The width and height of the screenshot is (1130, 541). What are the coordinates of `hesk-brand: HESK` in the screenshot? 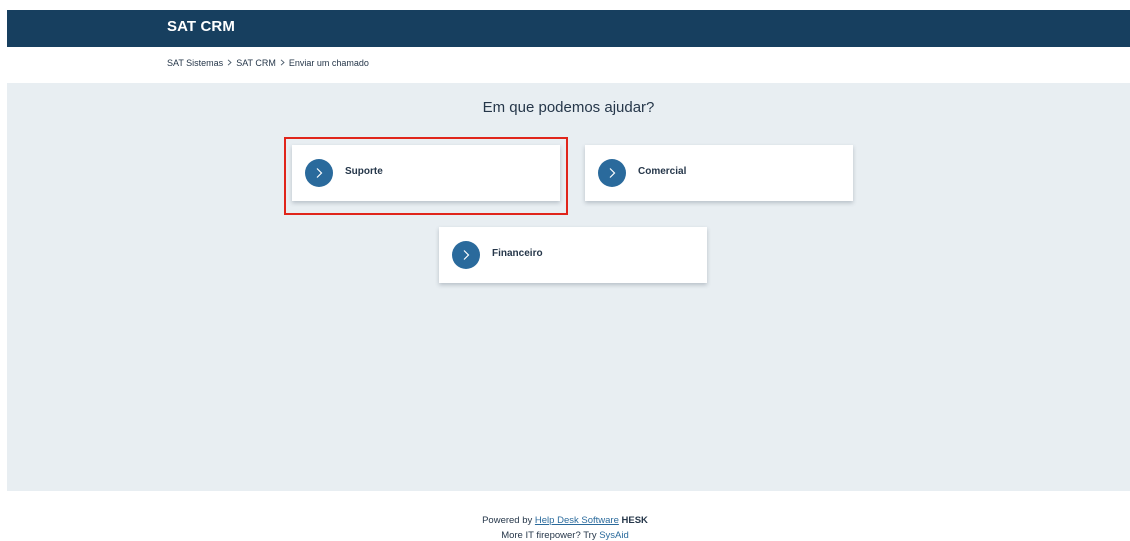 It's located at (634, 520).